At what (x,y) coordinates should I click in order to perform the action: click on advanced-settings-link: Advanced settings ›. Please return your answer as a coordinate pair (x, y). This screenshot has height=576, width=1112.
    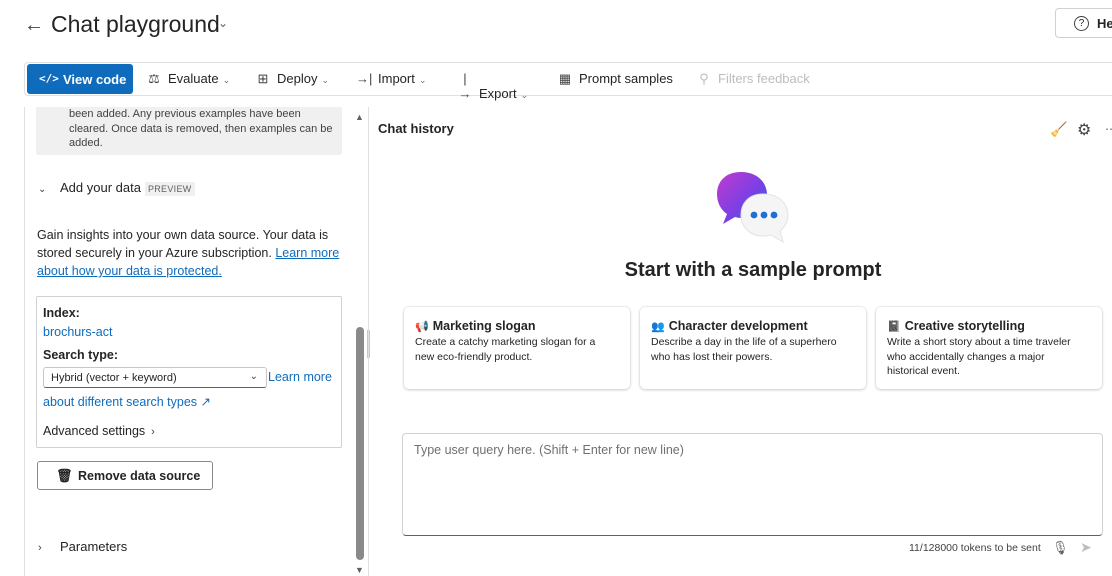
    Looking at the image, I should click on (99, 431).